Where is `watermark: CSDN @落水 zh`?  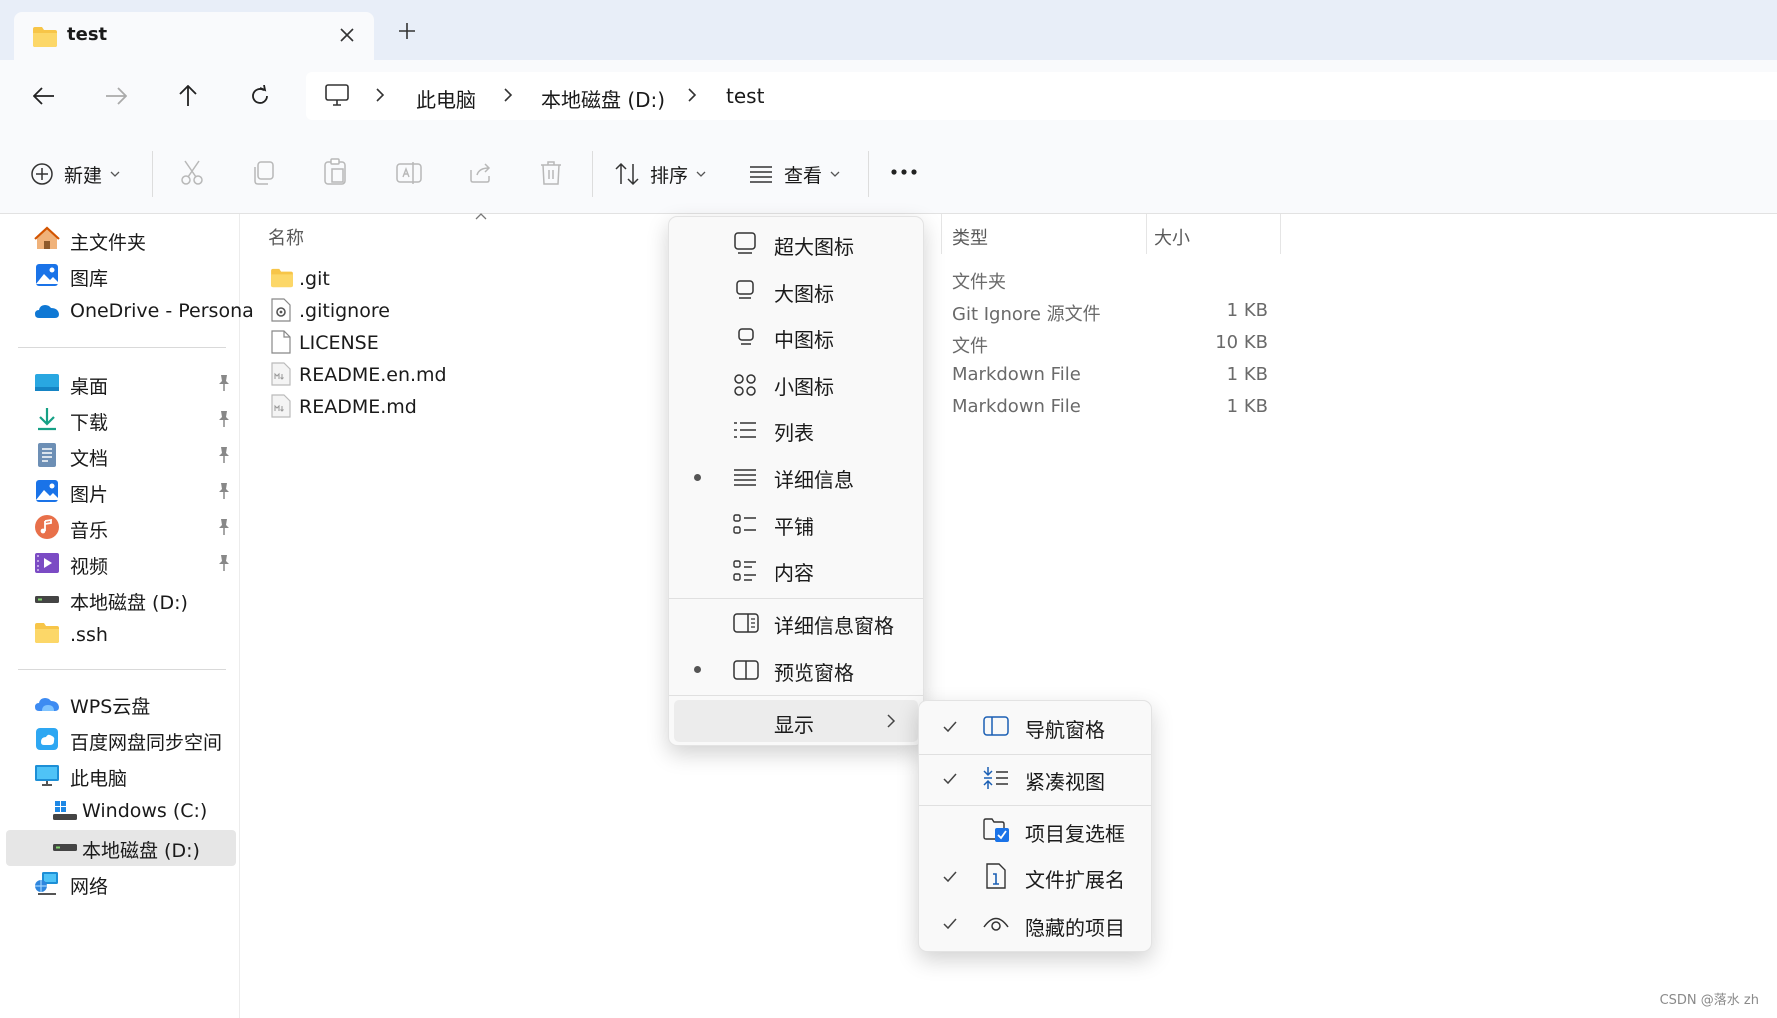 watermark: CSDN @落水 zh is located at coordinates (1709, 1000).